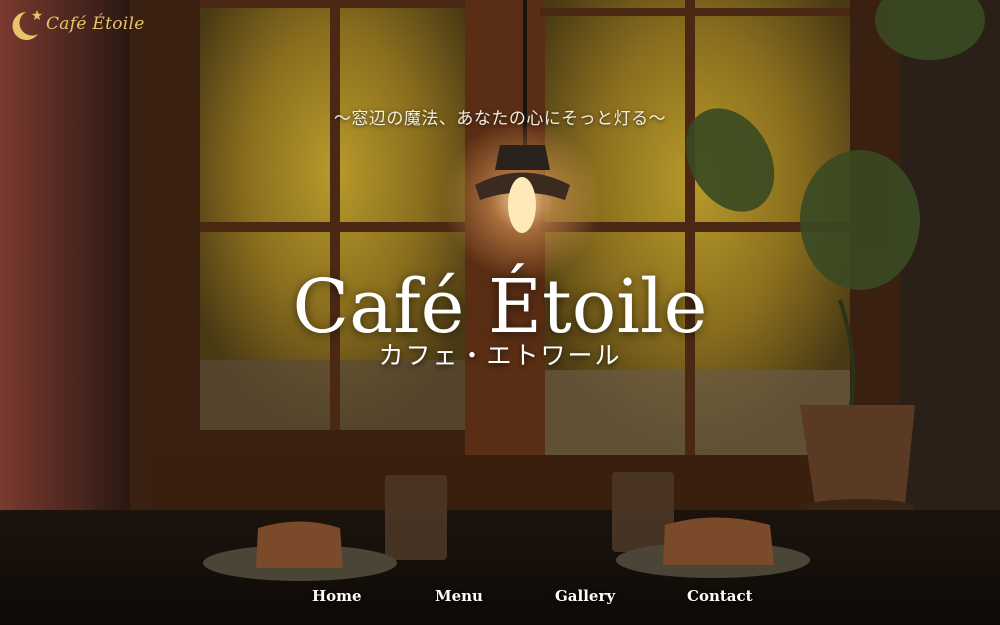 Image resolution: width=1000 pixels, height=625 pixels. I want to click on nav-link-contact: Contact, so click(720, 596).